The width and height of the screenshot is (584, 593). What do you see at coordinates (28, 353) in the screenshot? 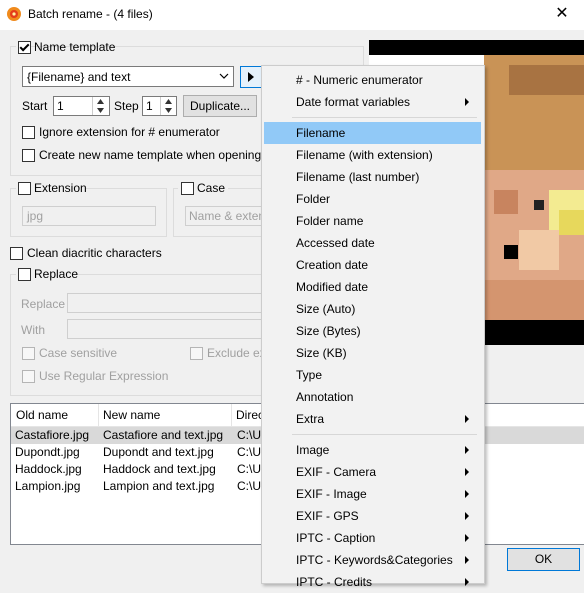
I see `case-sensitive-checkbox` at bounding box center [28, 353].